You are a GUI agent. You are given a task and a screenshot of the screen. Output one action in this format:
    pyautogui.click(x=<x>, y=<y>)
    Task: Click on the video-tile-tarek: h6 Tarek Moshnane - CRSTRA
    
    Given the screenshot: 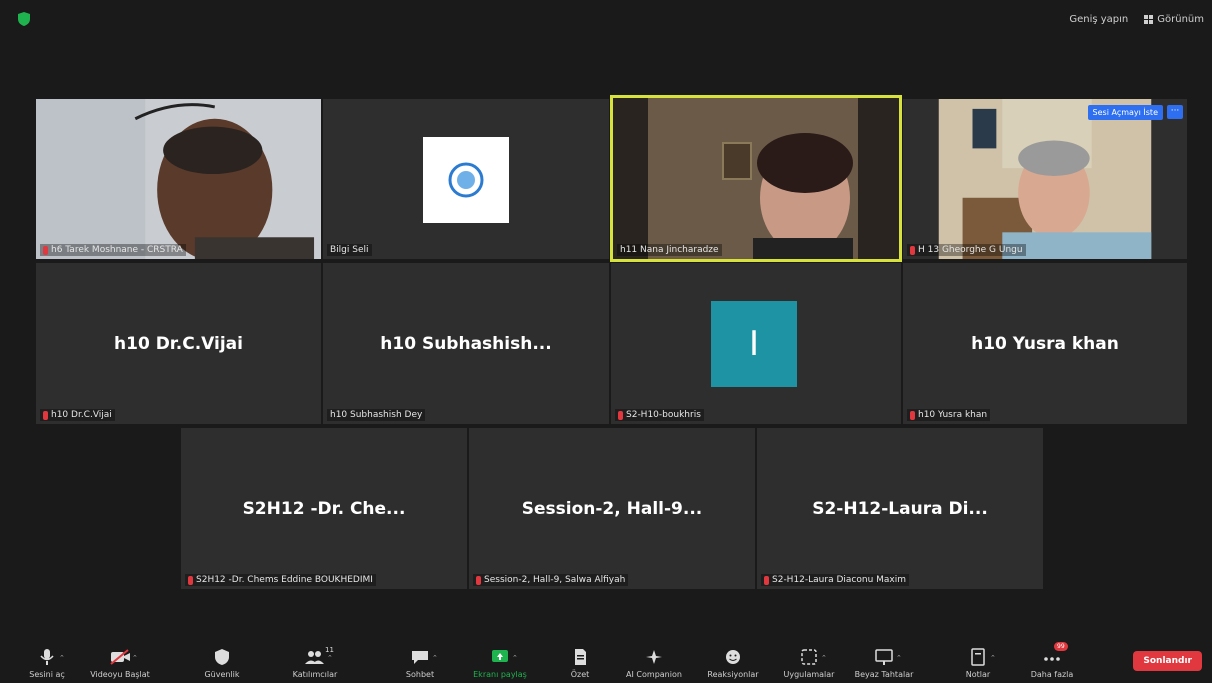 What is the action you would take?
    pyautogui.click(x=178, y=179)
    